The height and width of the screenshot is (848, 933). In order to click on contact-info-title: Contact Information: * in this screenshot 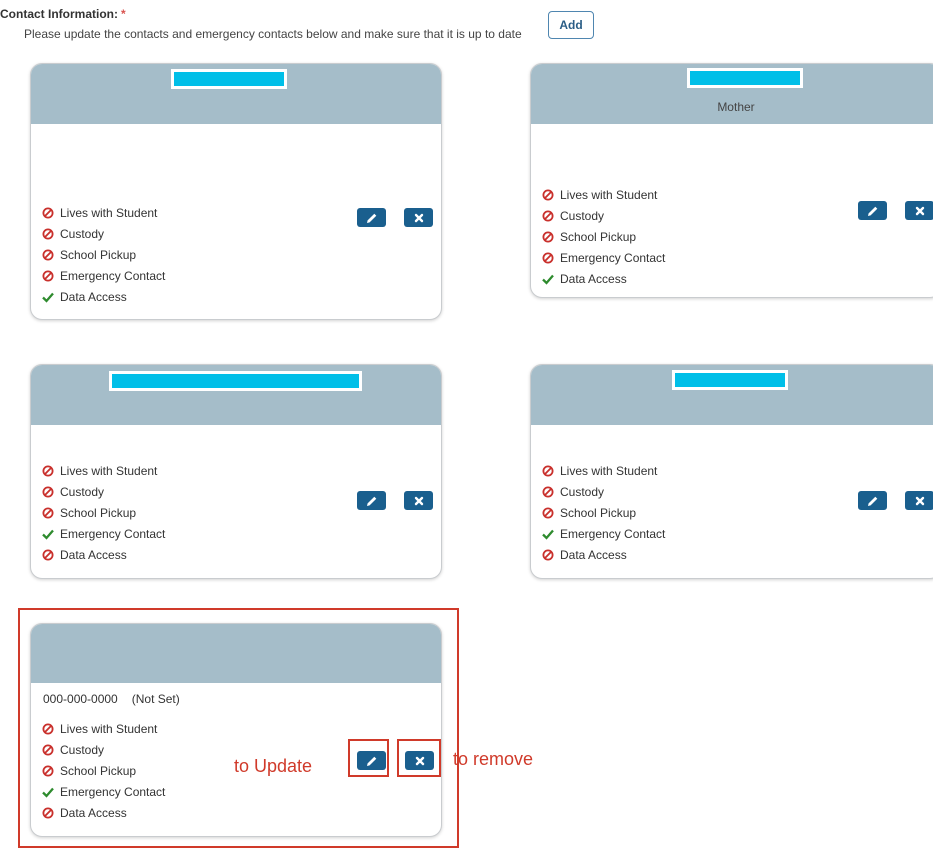, I will do `click(63, 14)`.